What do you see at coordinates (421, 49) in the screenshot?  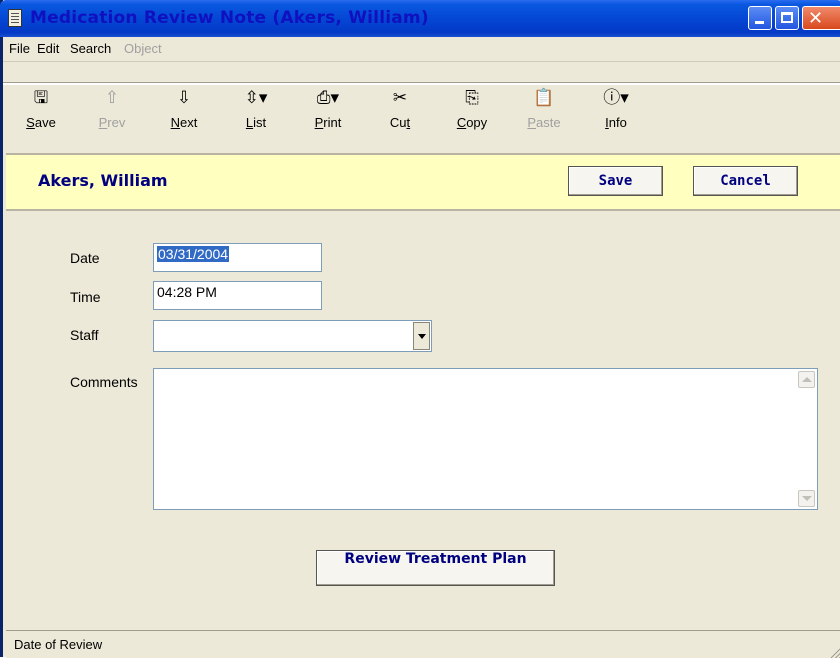 I see `menu-bar: File Edit Search Object` at bounding box center [421, 49].